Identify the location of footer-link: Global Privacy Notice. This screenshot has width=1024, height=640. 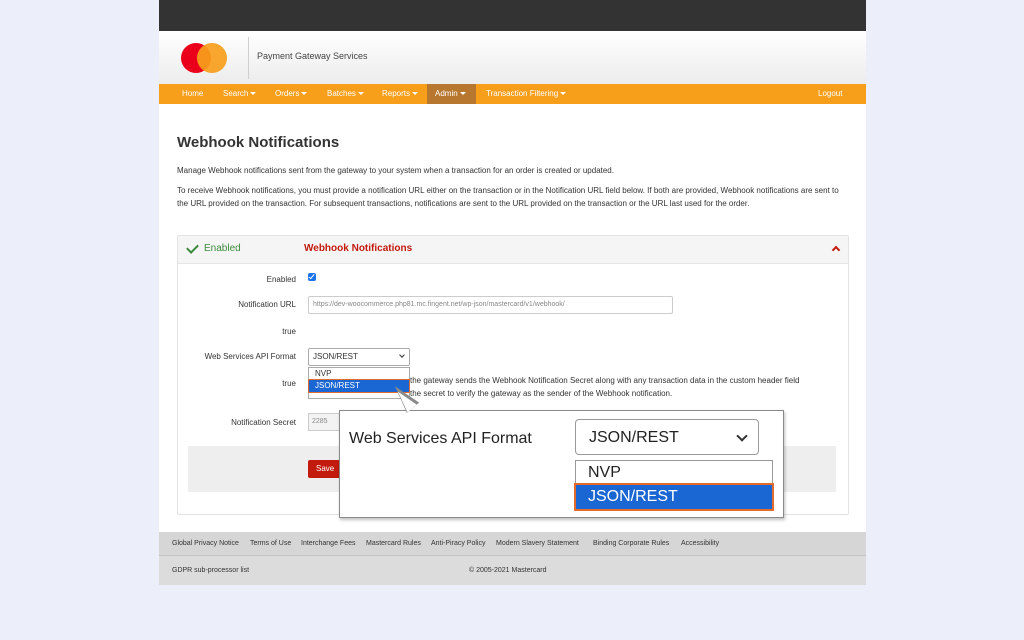
(205, 543).